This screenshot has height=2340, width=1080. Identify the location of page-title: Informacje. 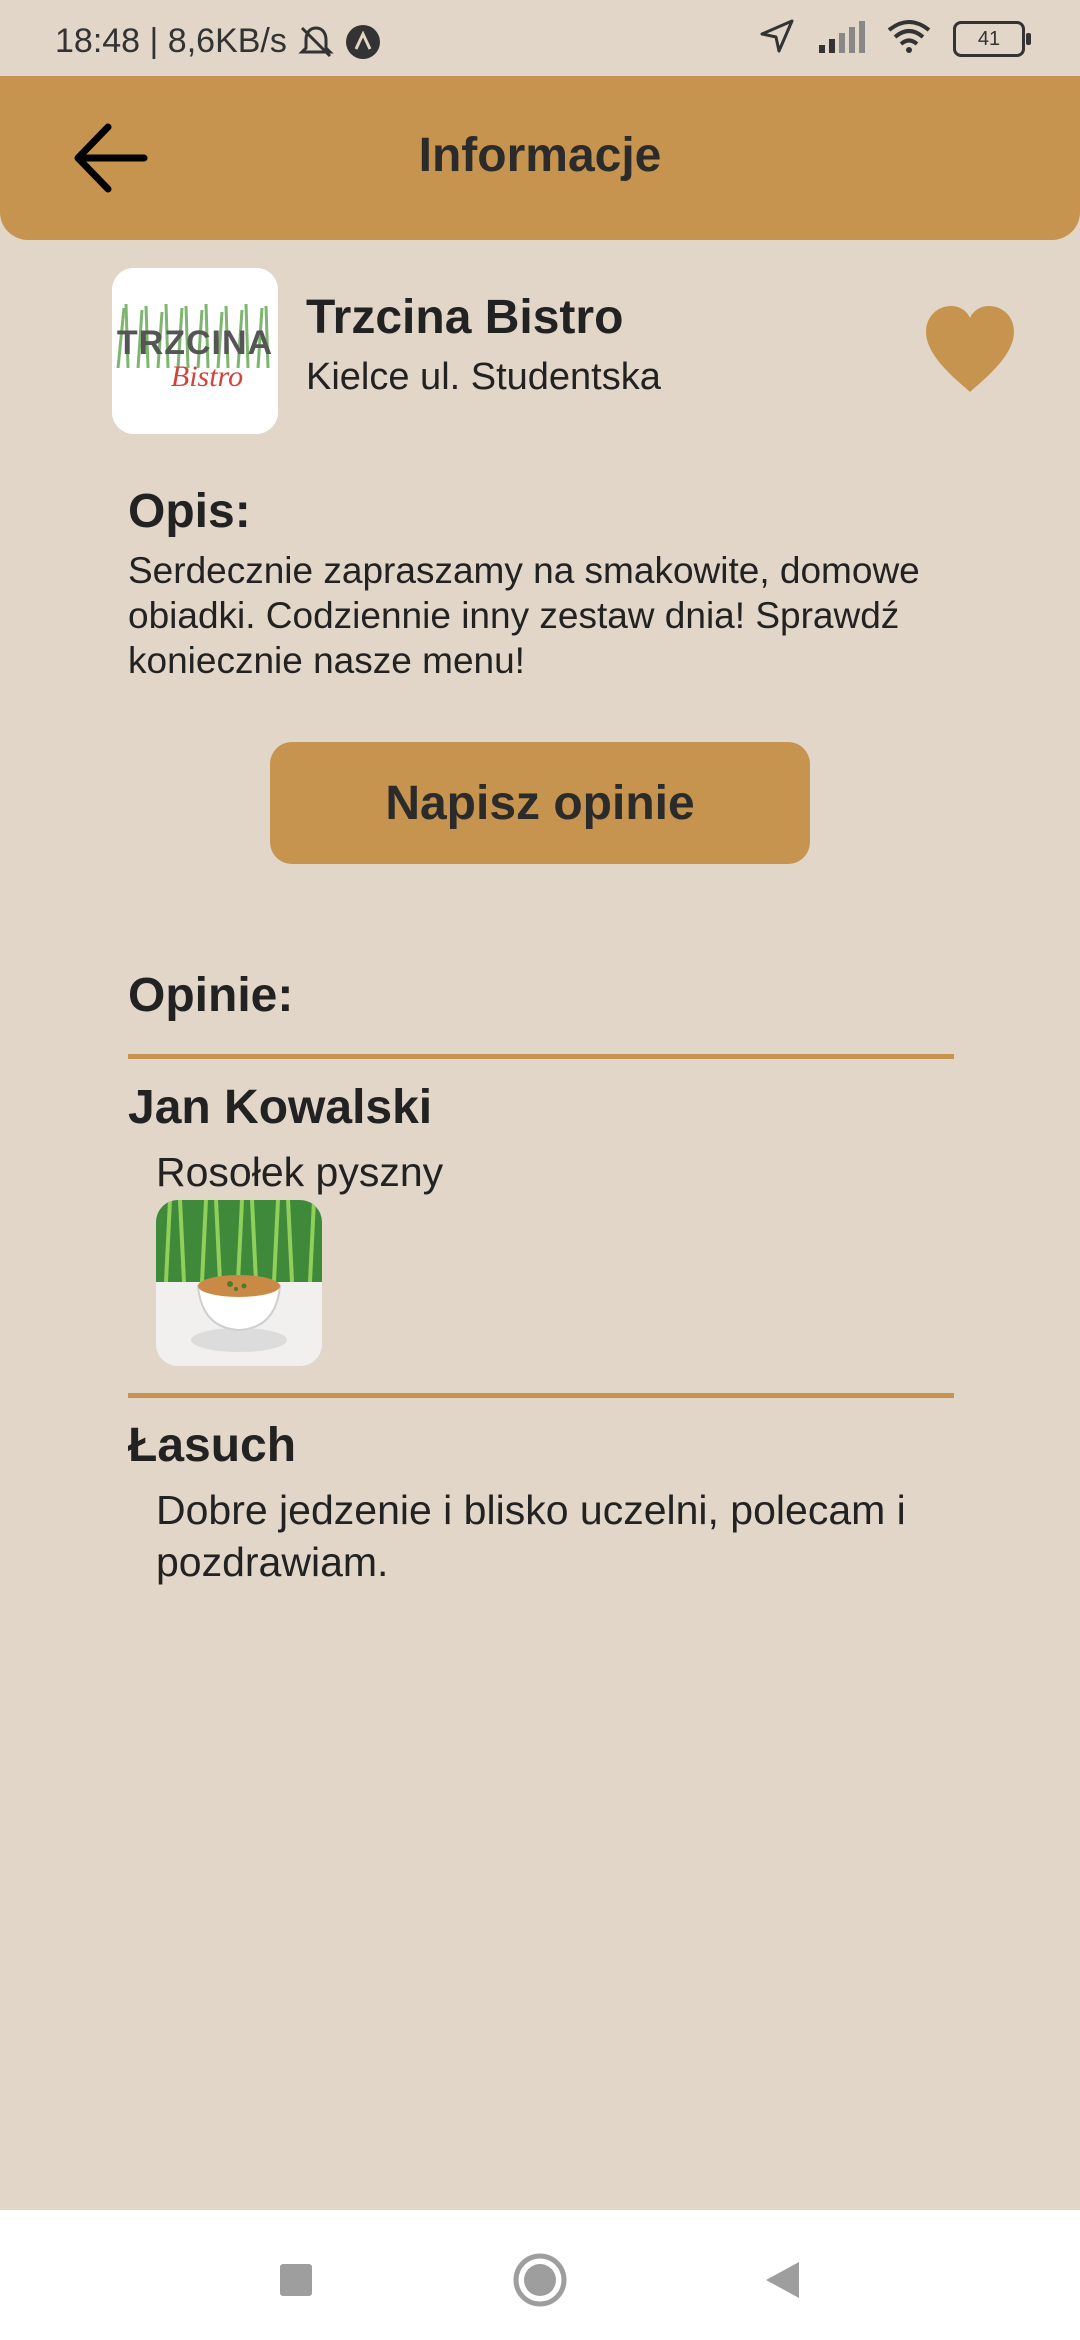
(540, 155).